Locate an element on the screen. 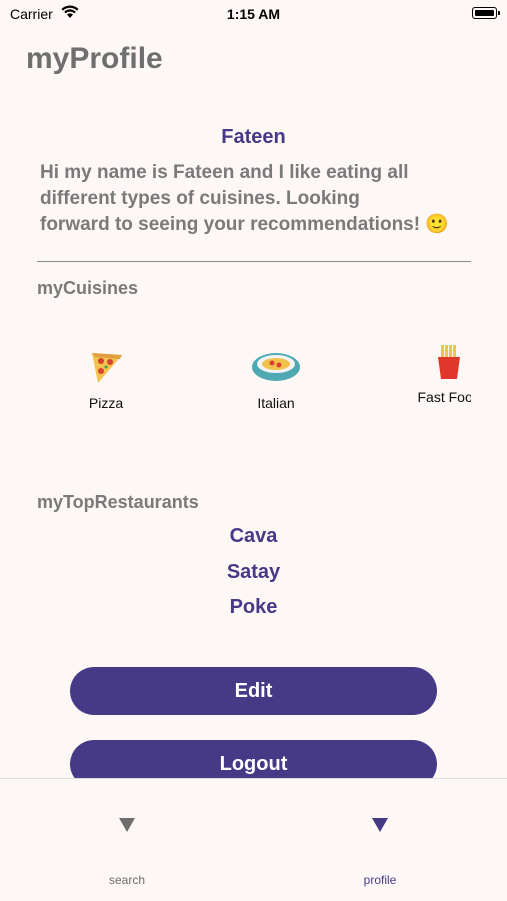  cuisine-item-italian: Italian is located at coordinates (276, 378).